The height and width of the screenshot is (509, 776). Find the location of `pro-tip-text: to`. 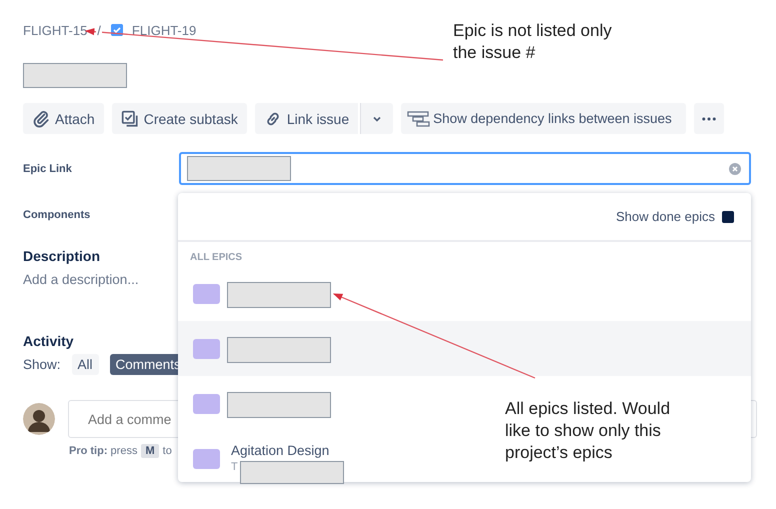

pro-tip-text: to is located at coordinates (167, 451).